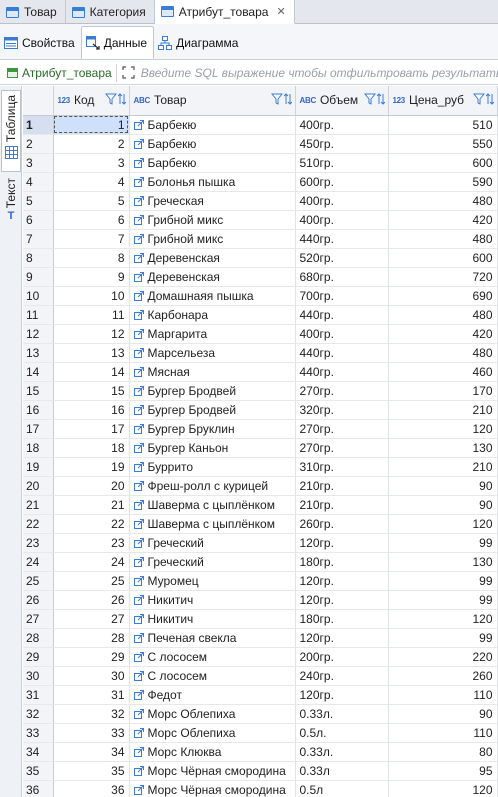 This screenshot has height=797, width=498. What do you see at coordinates (443, 239) in the screenshot?
I see `cell-cena: 480` at bounding box center [443, 239].